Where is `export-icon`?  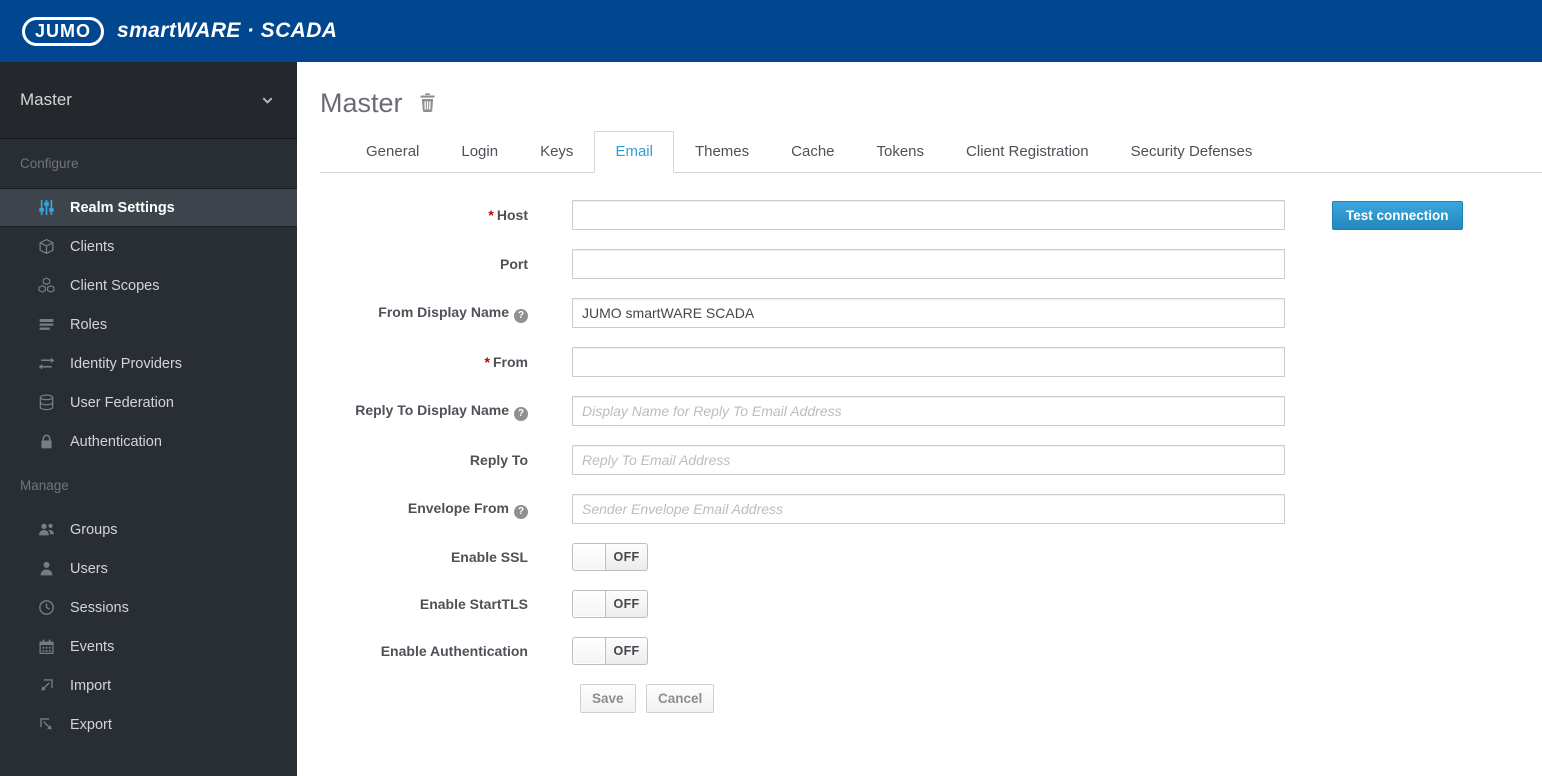
export-icon is located at coordinates (46, 725).